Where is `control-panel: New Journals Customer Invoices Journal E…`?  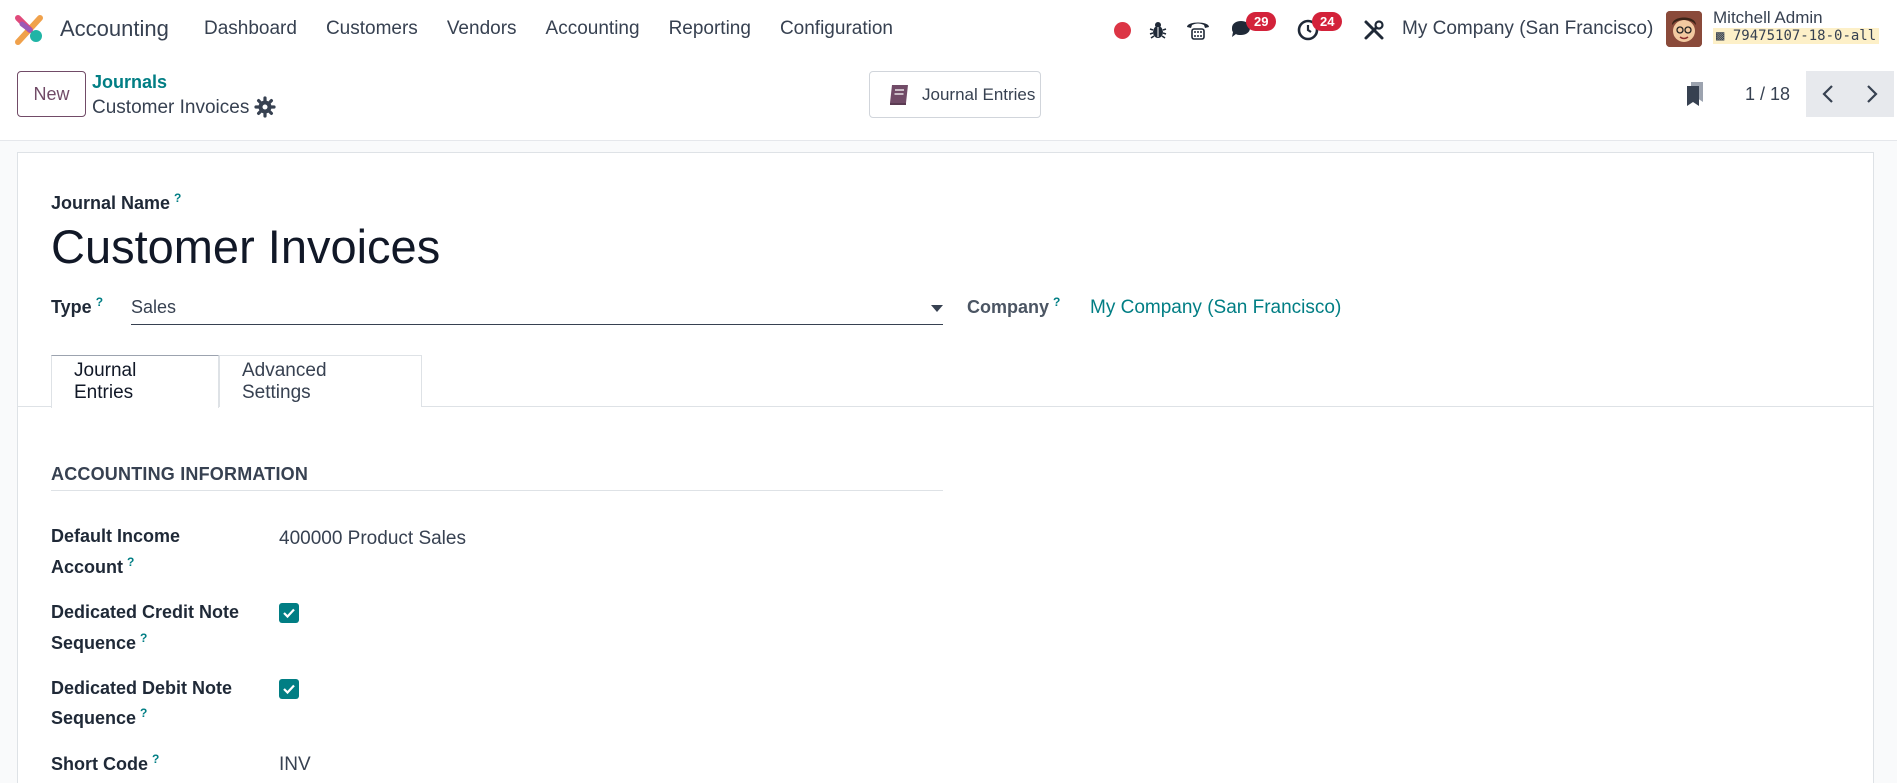
control-panel: New Journals Customer Invoices Journal E… is located at coordinates (948, 99).